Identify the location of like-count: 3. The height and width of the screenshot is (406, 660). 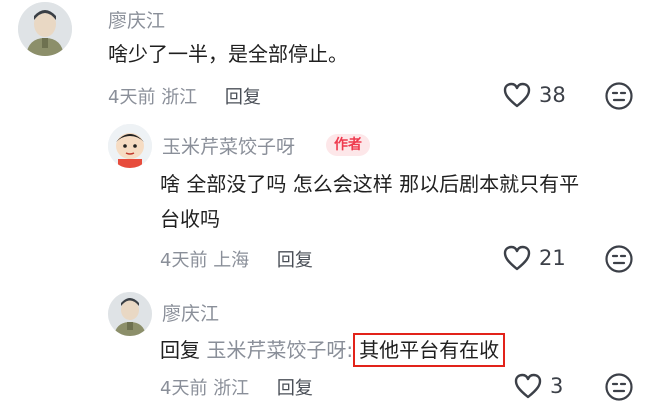
(557, 386).